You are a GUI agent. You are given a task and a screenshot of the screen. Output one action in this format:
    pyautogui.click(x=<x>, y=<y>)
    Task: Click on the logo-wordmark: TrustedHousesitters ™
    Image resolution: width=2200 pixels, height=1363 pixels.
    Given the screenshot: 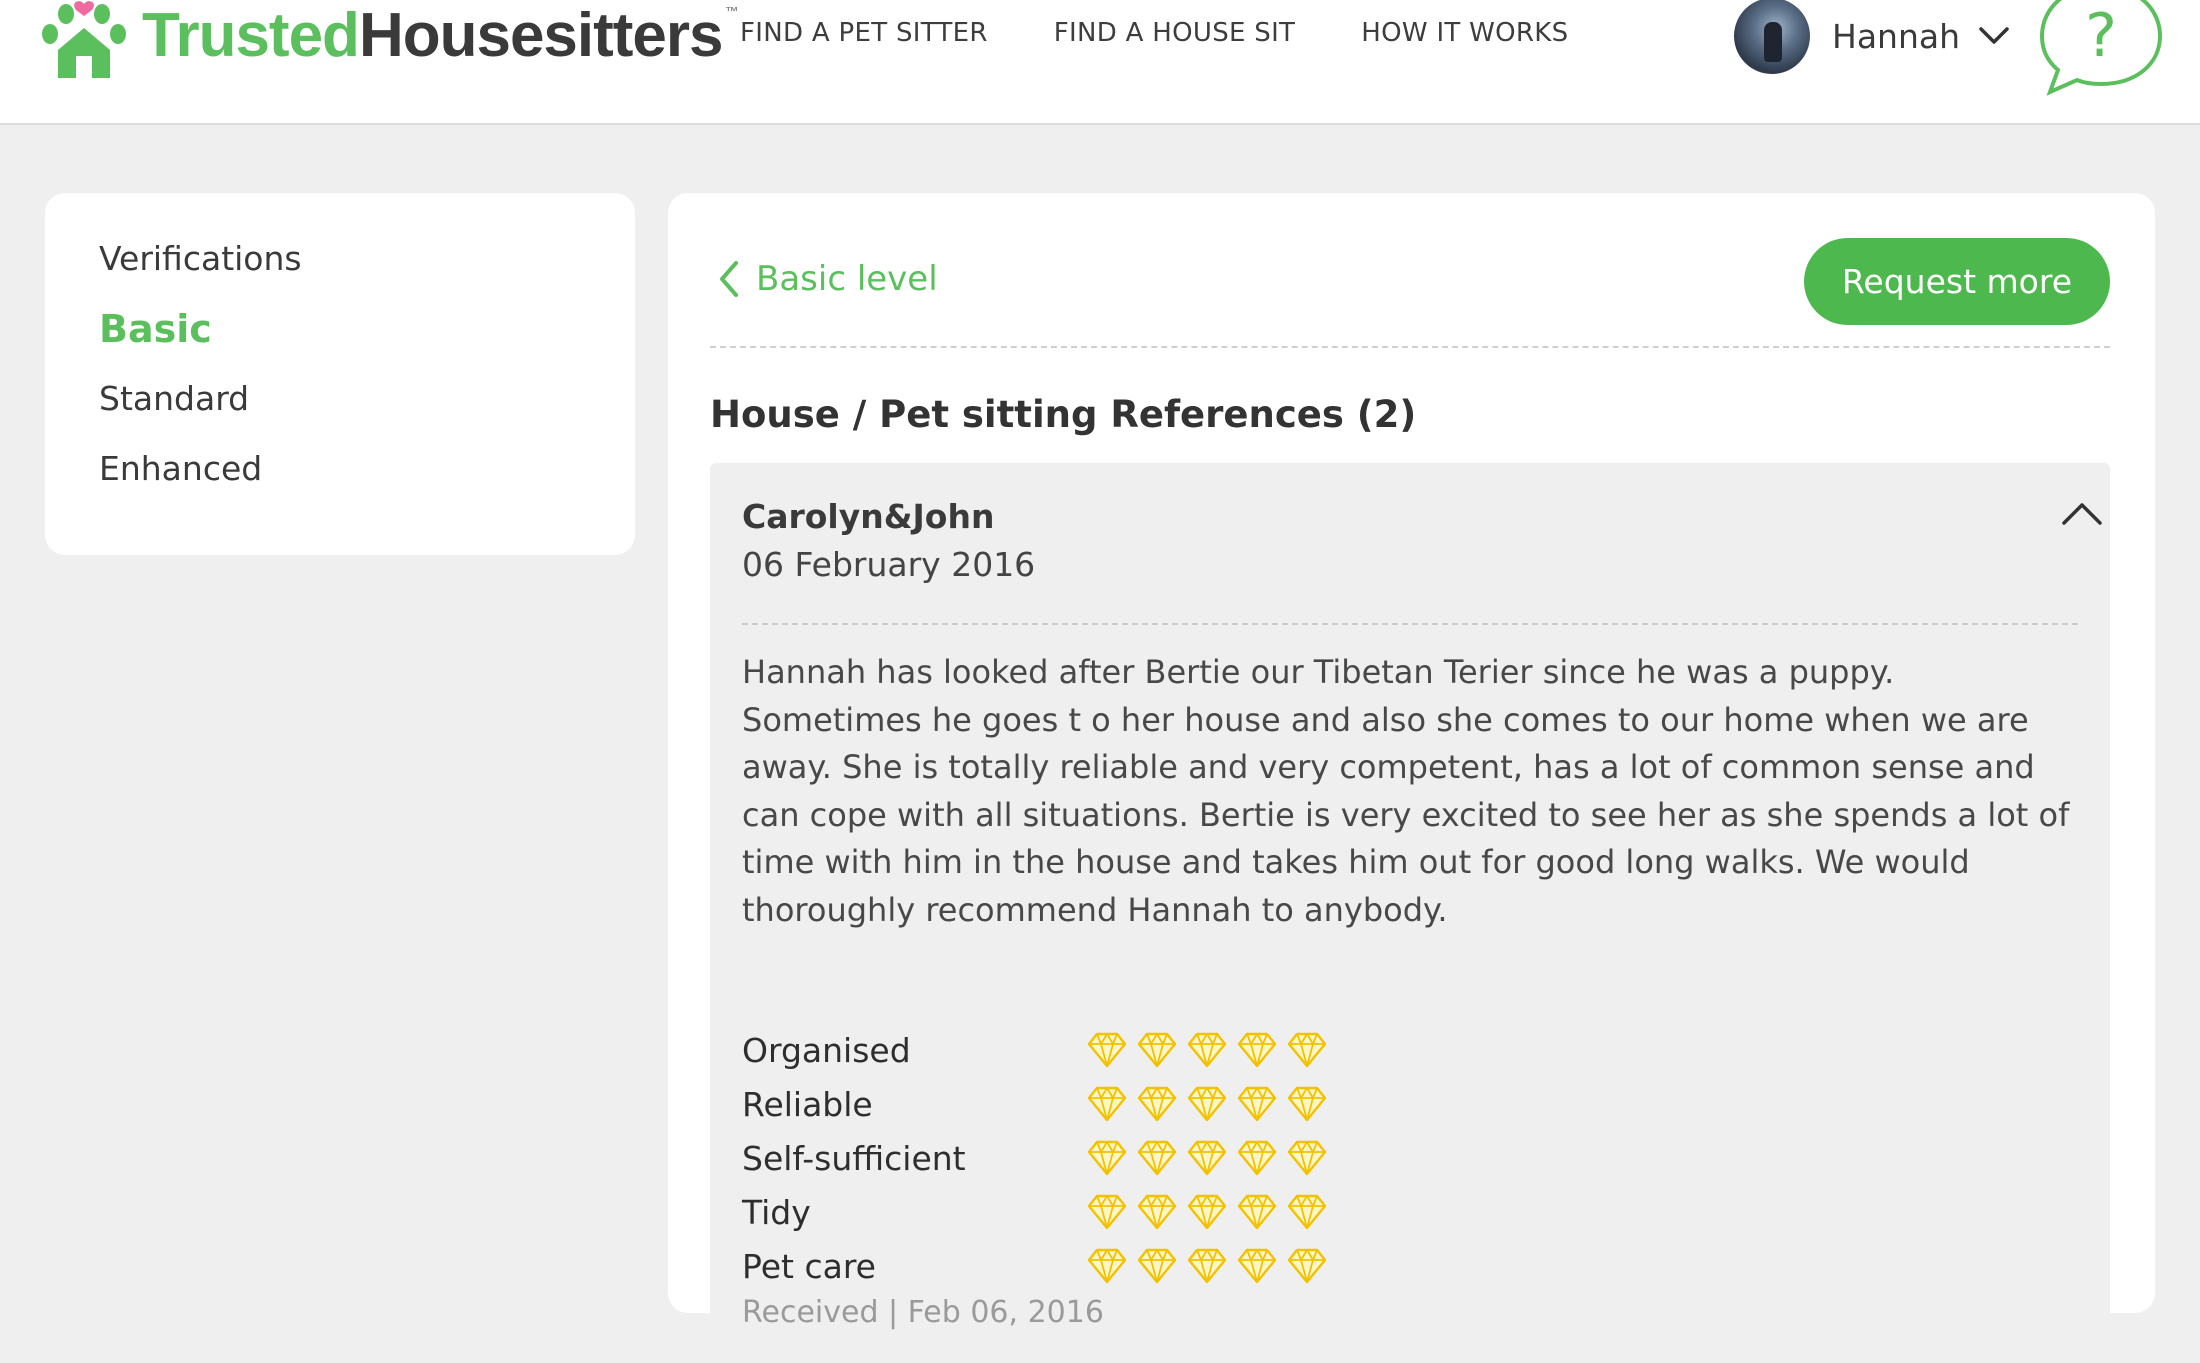 What is the action you would take?
    pyautogui.click(x=440, y=35)
    